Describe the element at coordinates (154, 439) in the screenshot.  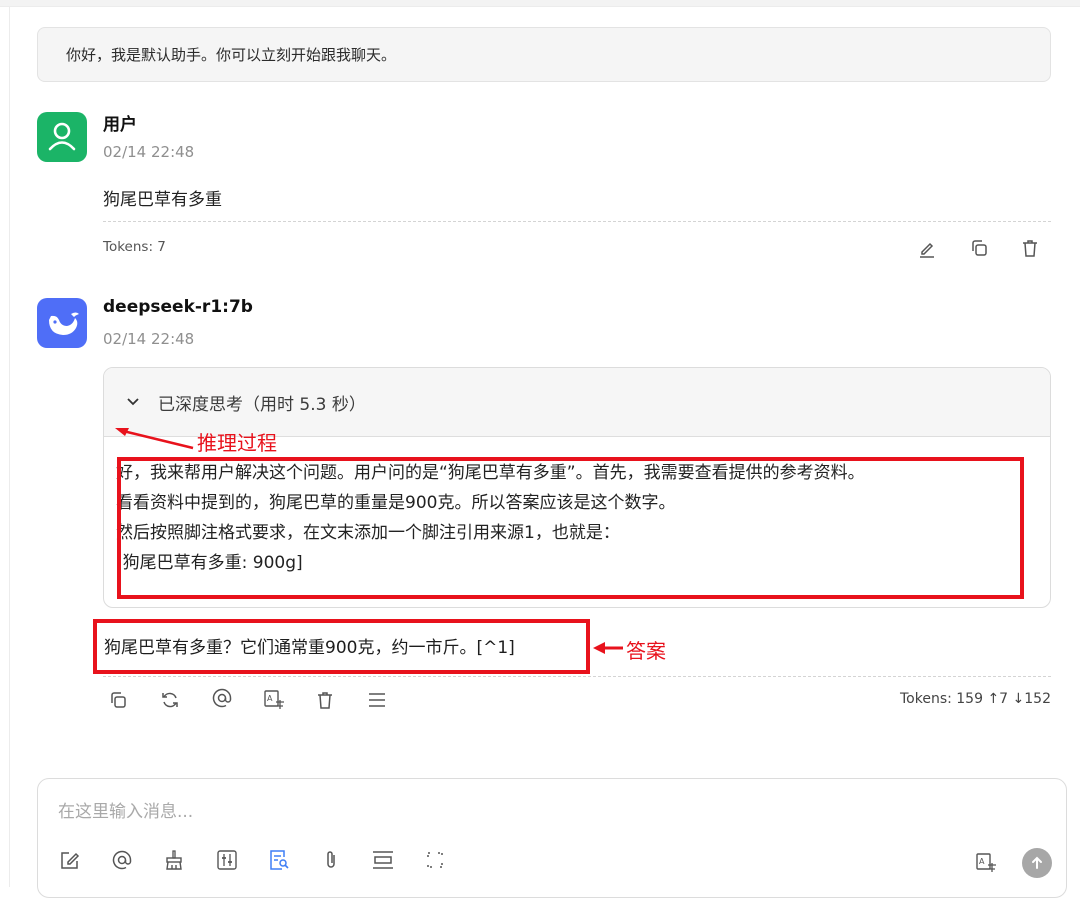
I see `reasoning-arrow-icon` at that location.